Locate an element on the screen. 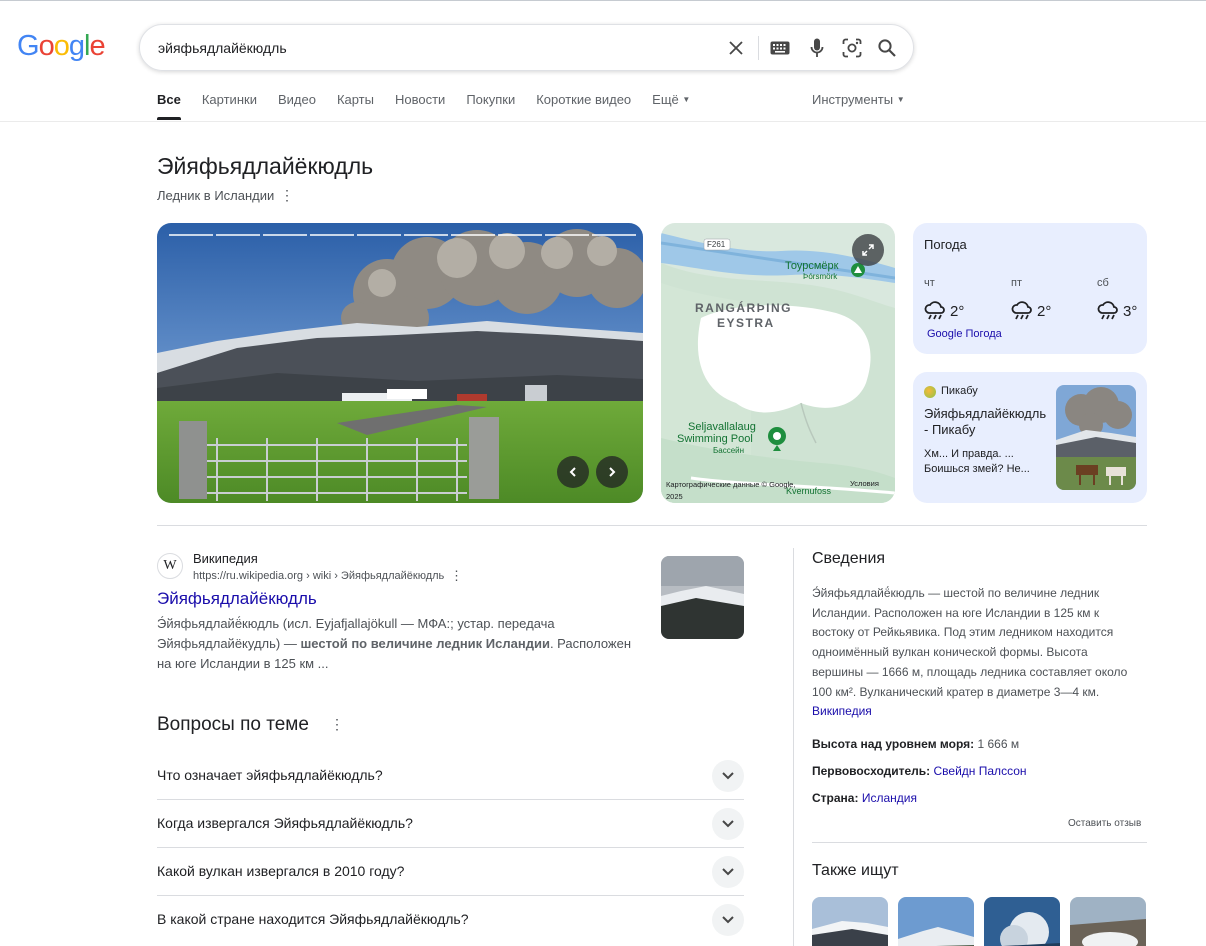 The image size is (1206, 946). kp-title: Эйяфьядлайёкюдль is located at coordinates (265, 166).